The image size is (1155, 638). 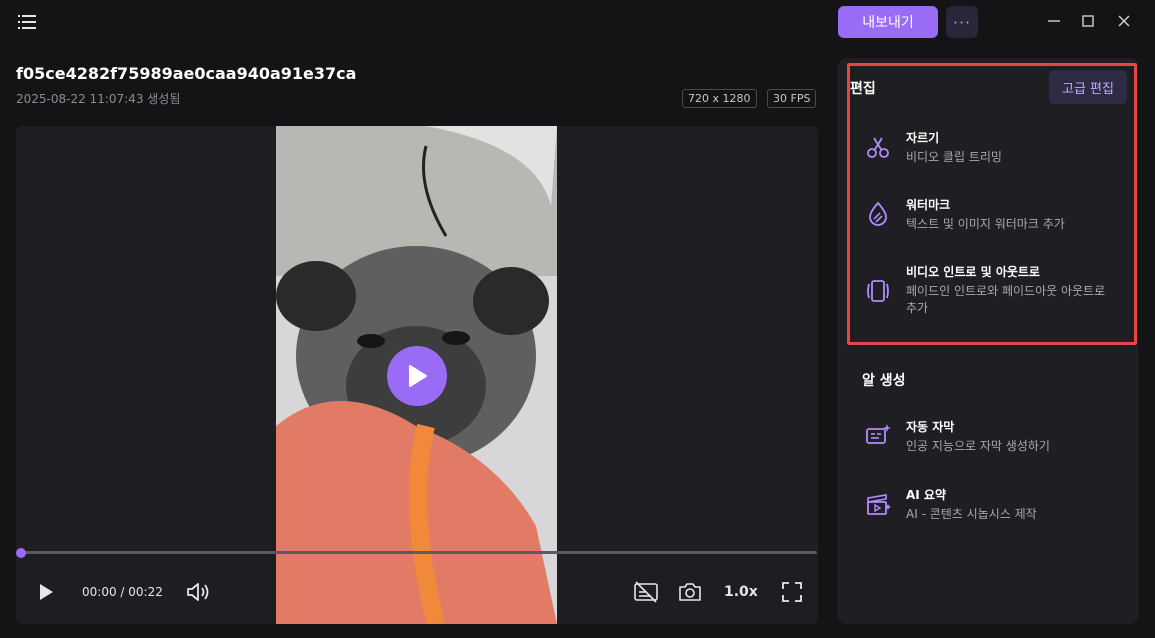 What do you see at coordinates (419, 552) in the screenshot?
I see `progress-bar` at bounding box center [419, 552].